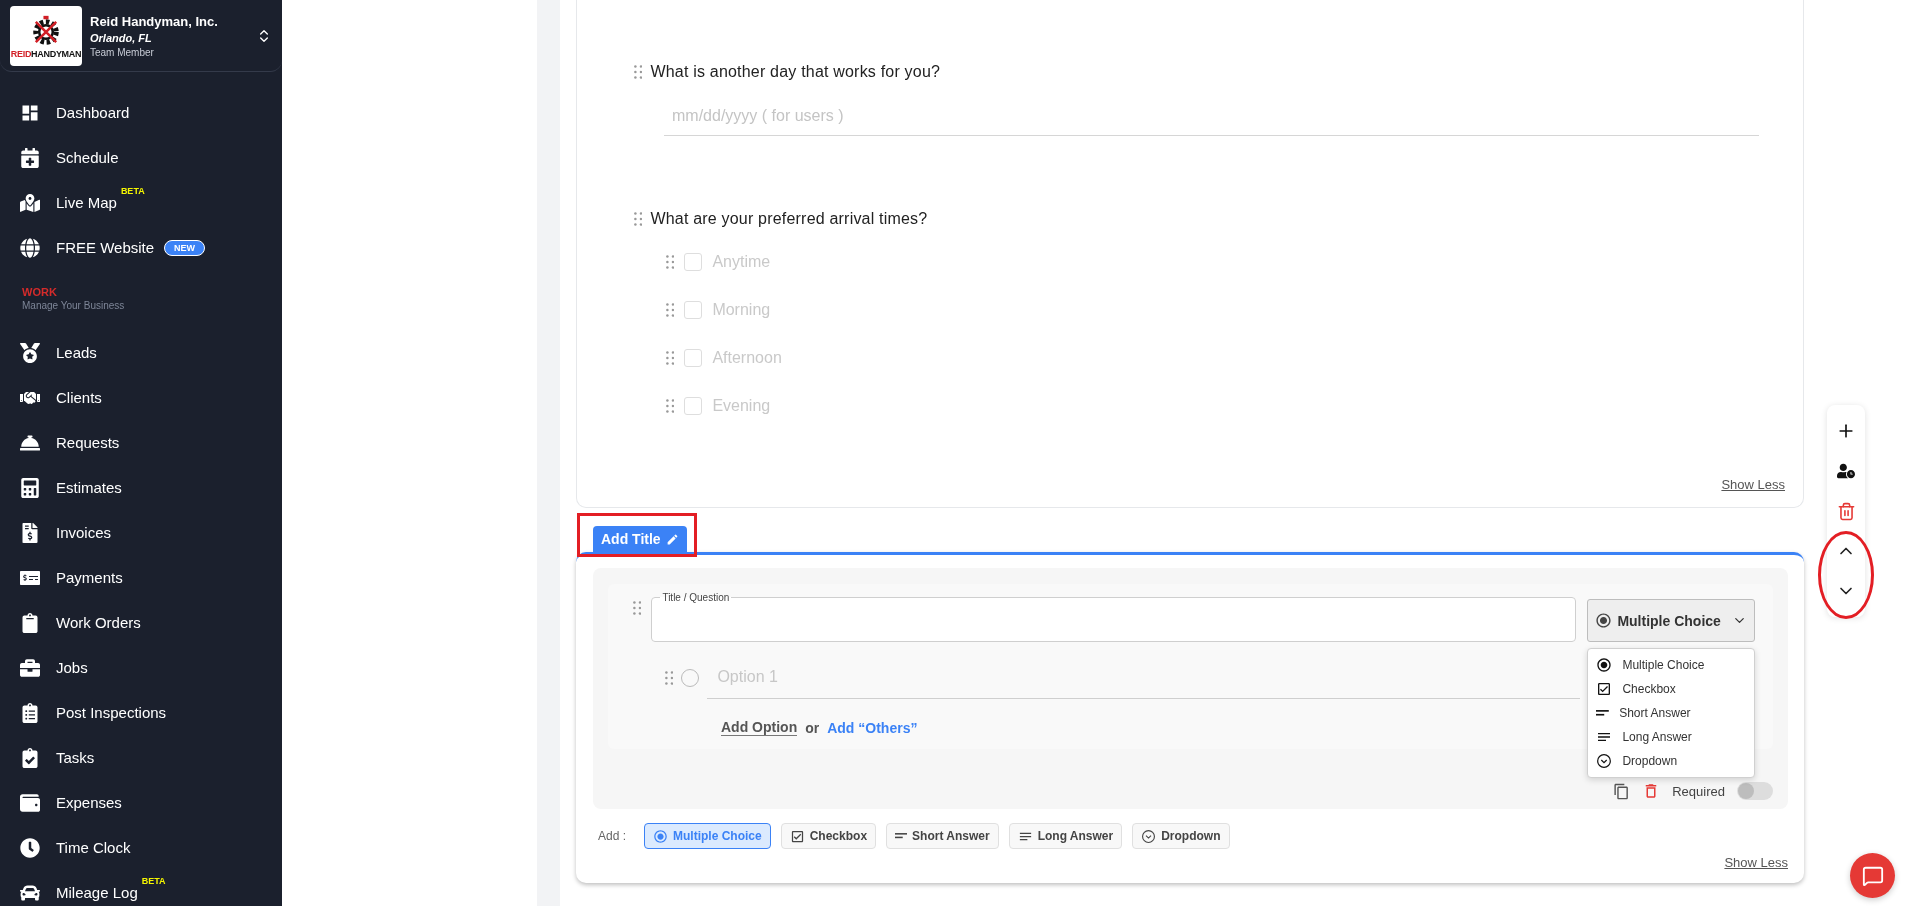 The width and height of the screenshot is (1910, 906). What do you see at coordinates (942, 836) in the screenshot?
I see `add-type-chip: Short Answer` at bounding box center [942, 836].